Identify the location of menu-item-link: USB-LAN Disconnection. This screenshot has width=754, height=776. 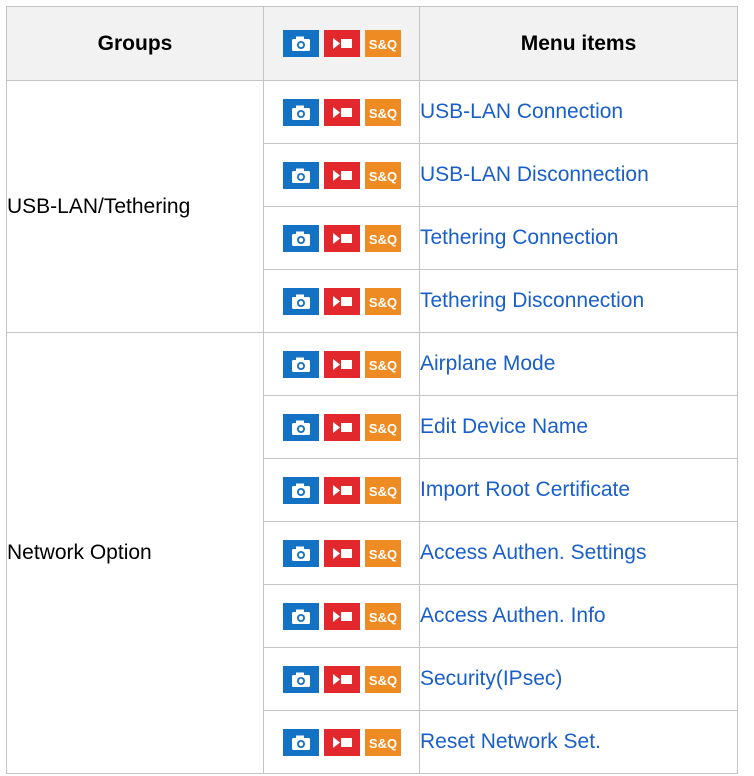
(534, 174).